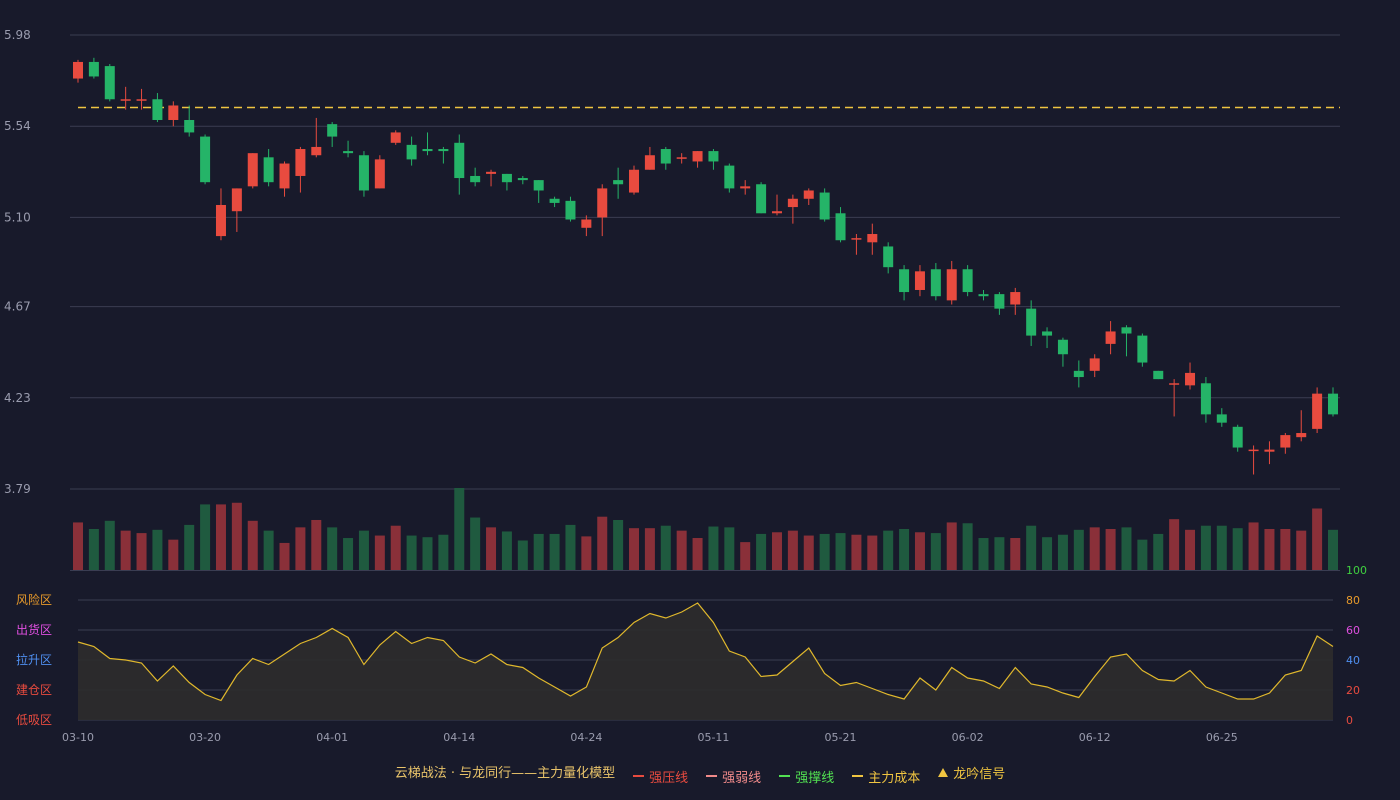 This screenshot has width=1400, height=800. Describe the element at coordinates (505, 771) in the screenshot. I see `legend-item: 云梯战法 · 与龙同行——主力量化模型` at that location.